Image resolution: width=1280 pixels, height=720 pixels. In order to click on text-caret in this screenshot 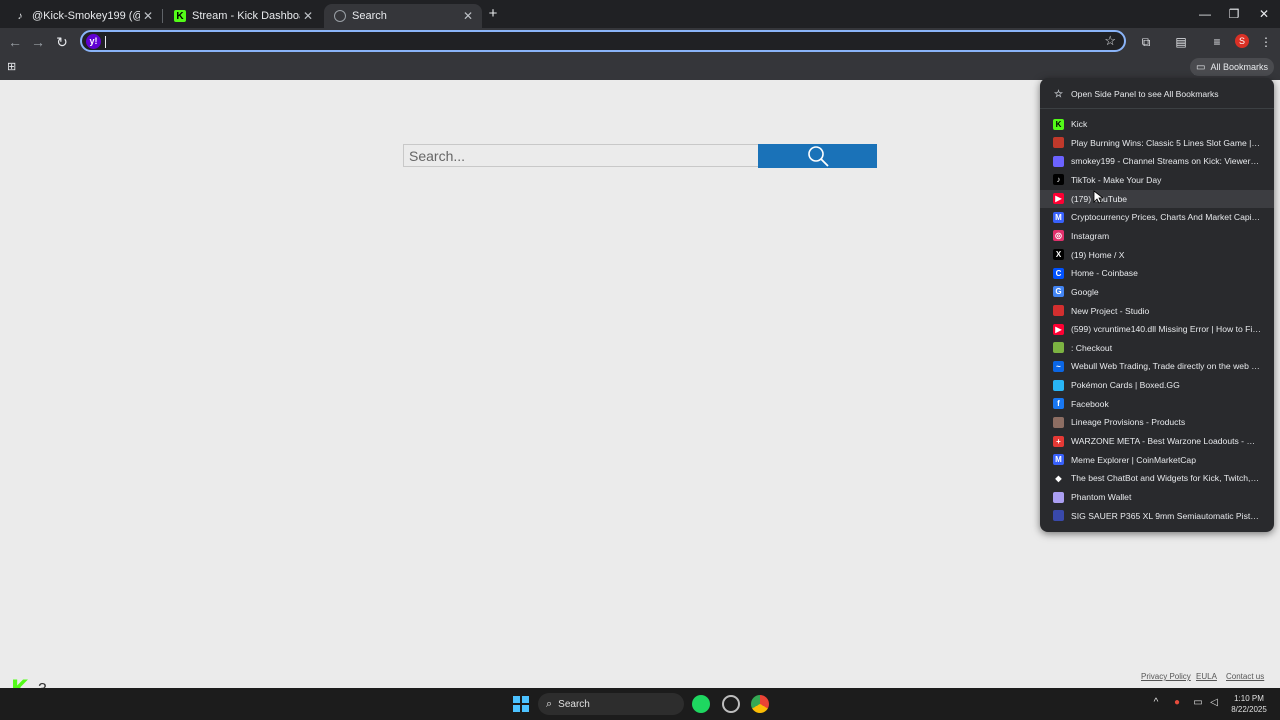, I will do `click(105, 42)`.